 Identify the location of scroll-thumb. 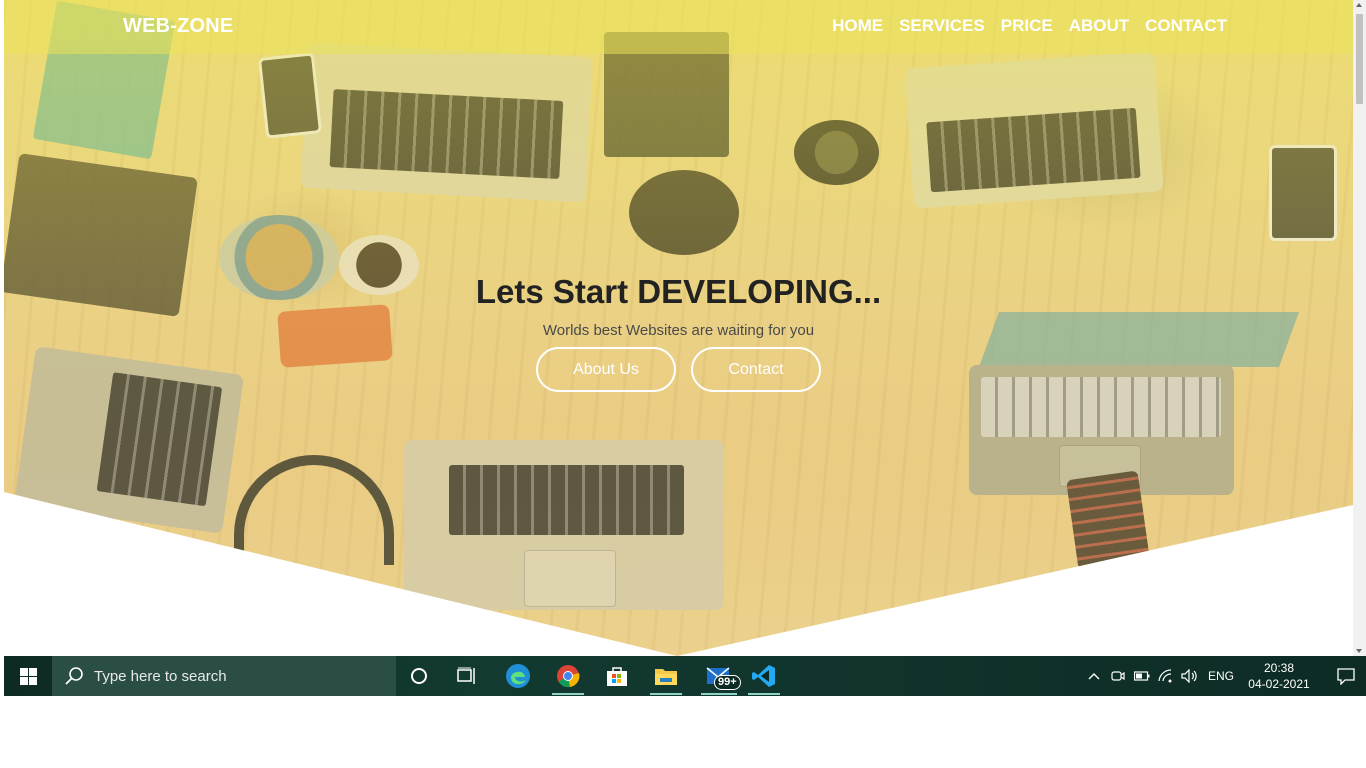
(1359, 59).